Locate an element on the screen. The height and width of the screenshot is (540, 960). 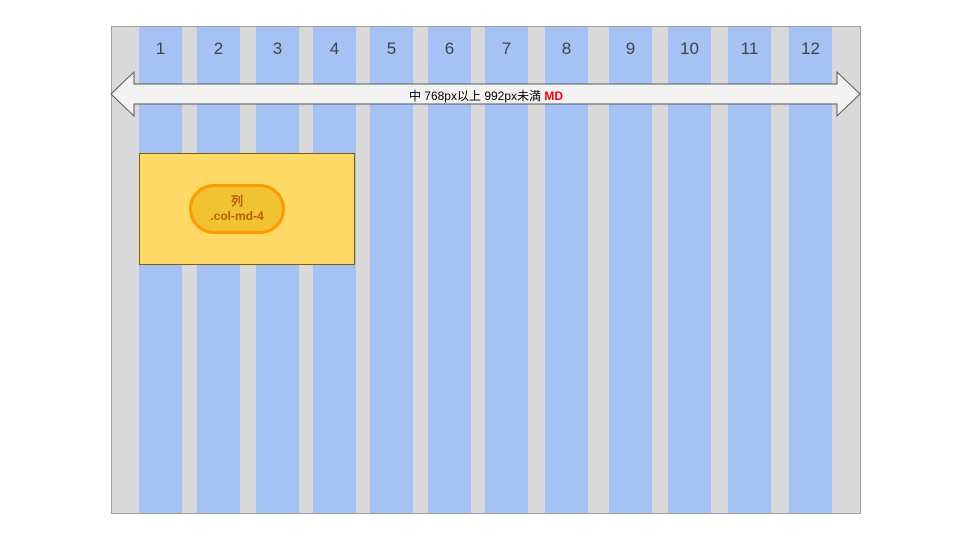
breakpoint-tag: MD is located at coordinates (554, 96).